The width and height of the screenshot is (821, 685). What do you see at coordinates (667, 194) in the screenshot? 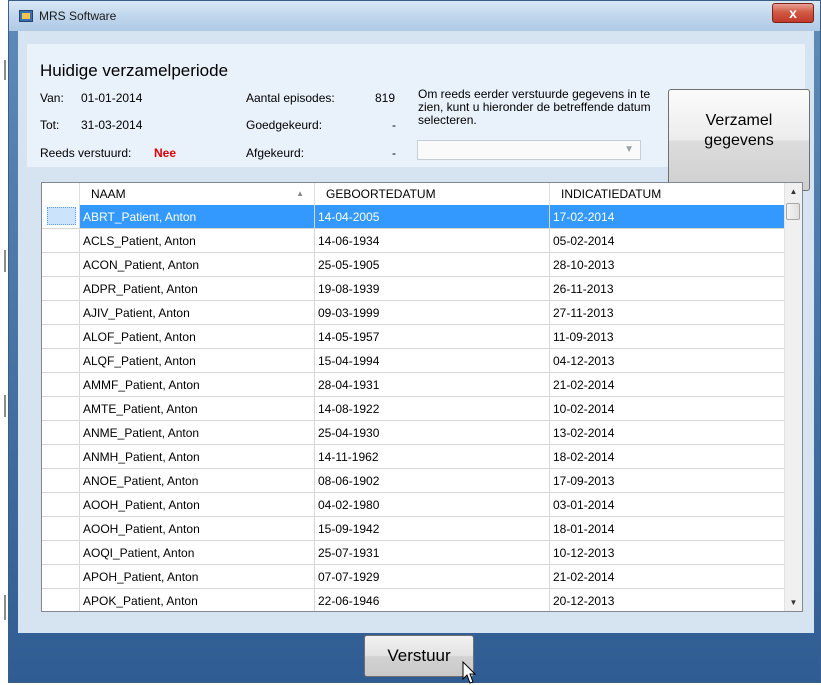
I see `column-header-indication-date: INDICATIEDATUM` at bounding box center [667, 194].